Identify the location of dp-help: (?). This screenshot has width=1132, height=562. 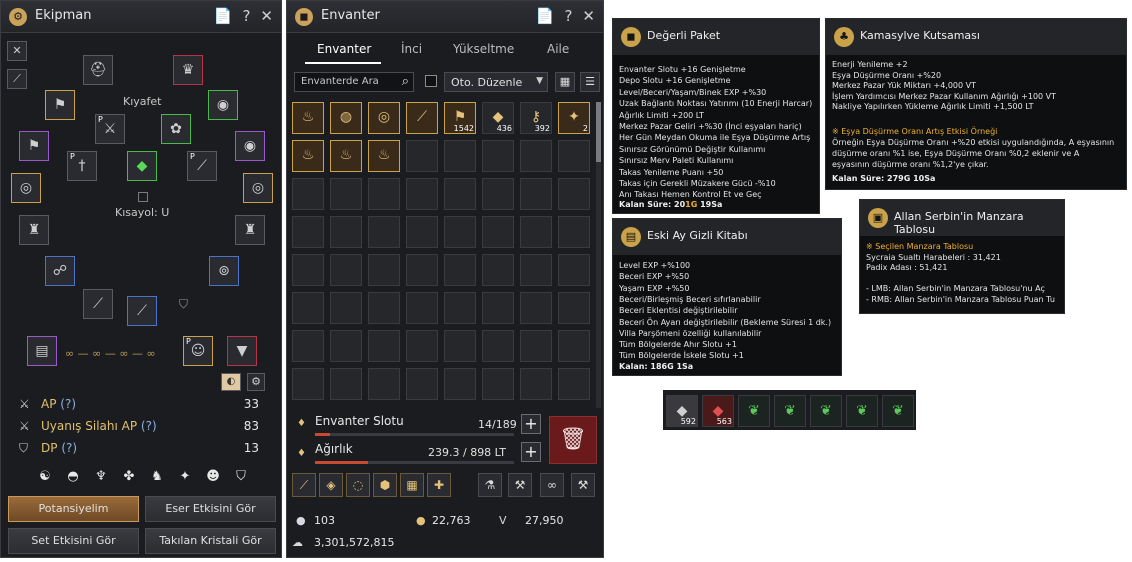
(69, 448).